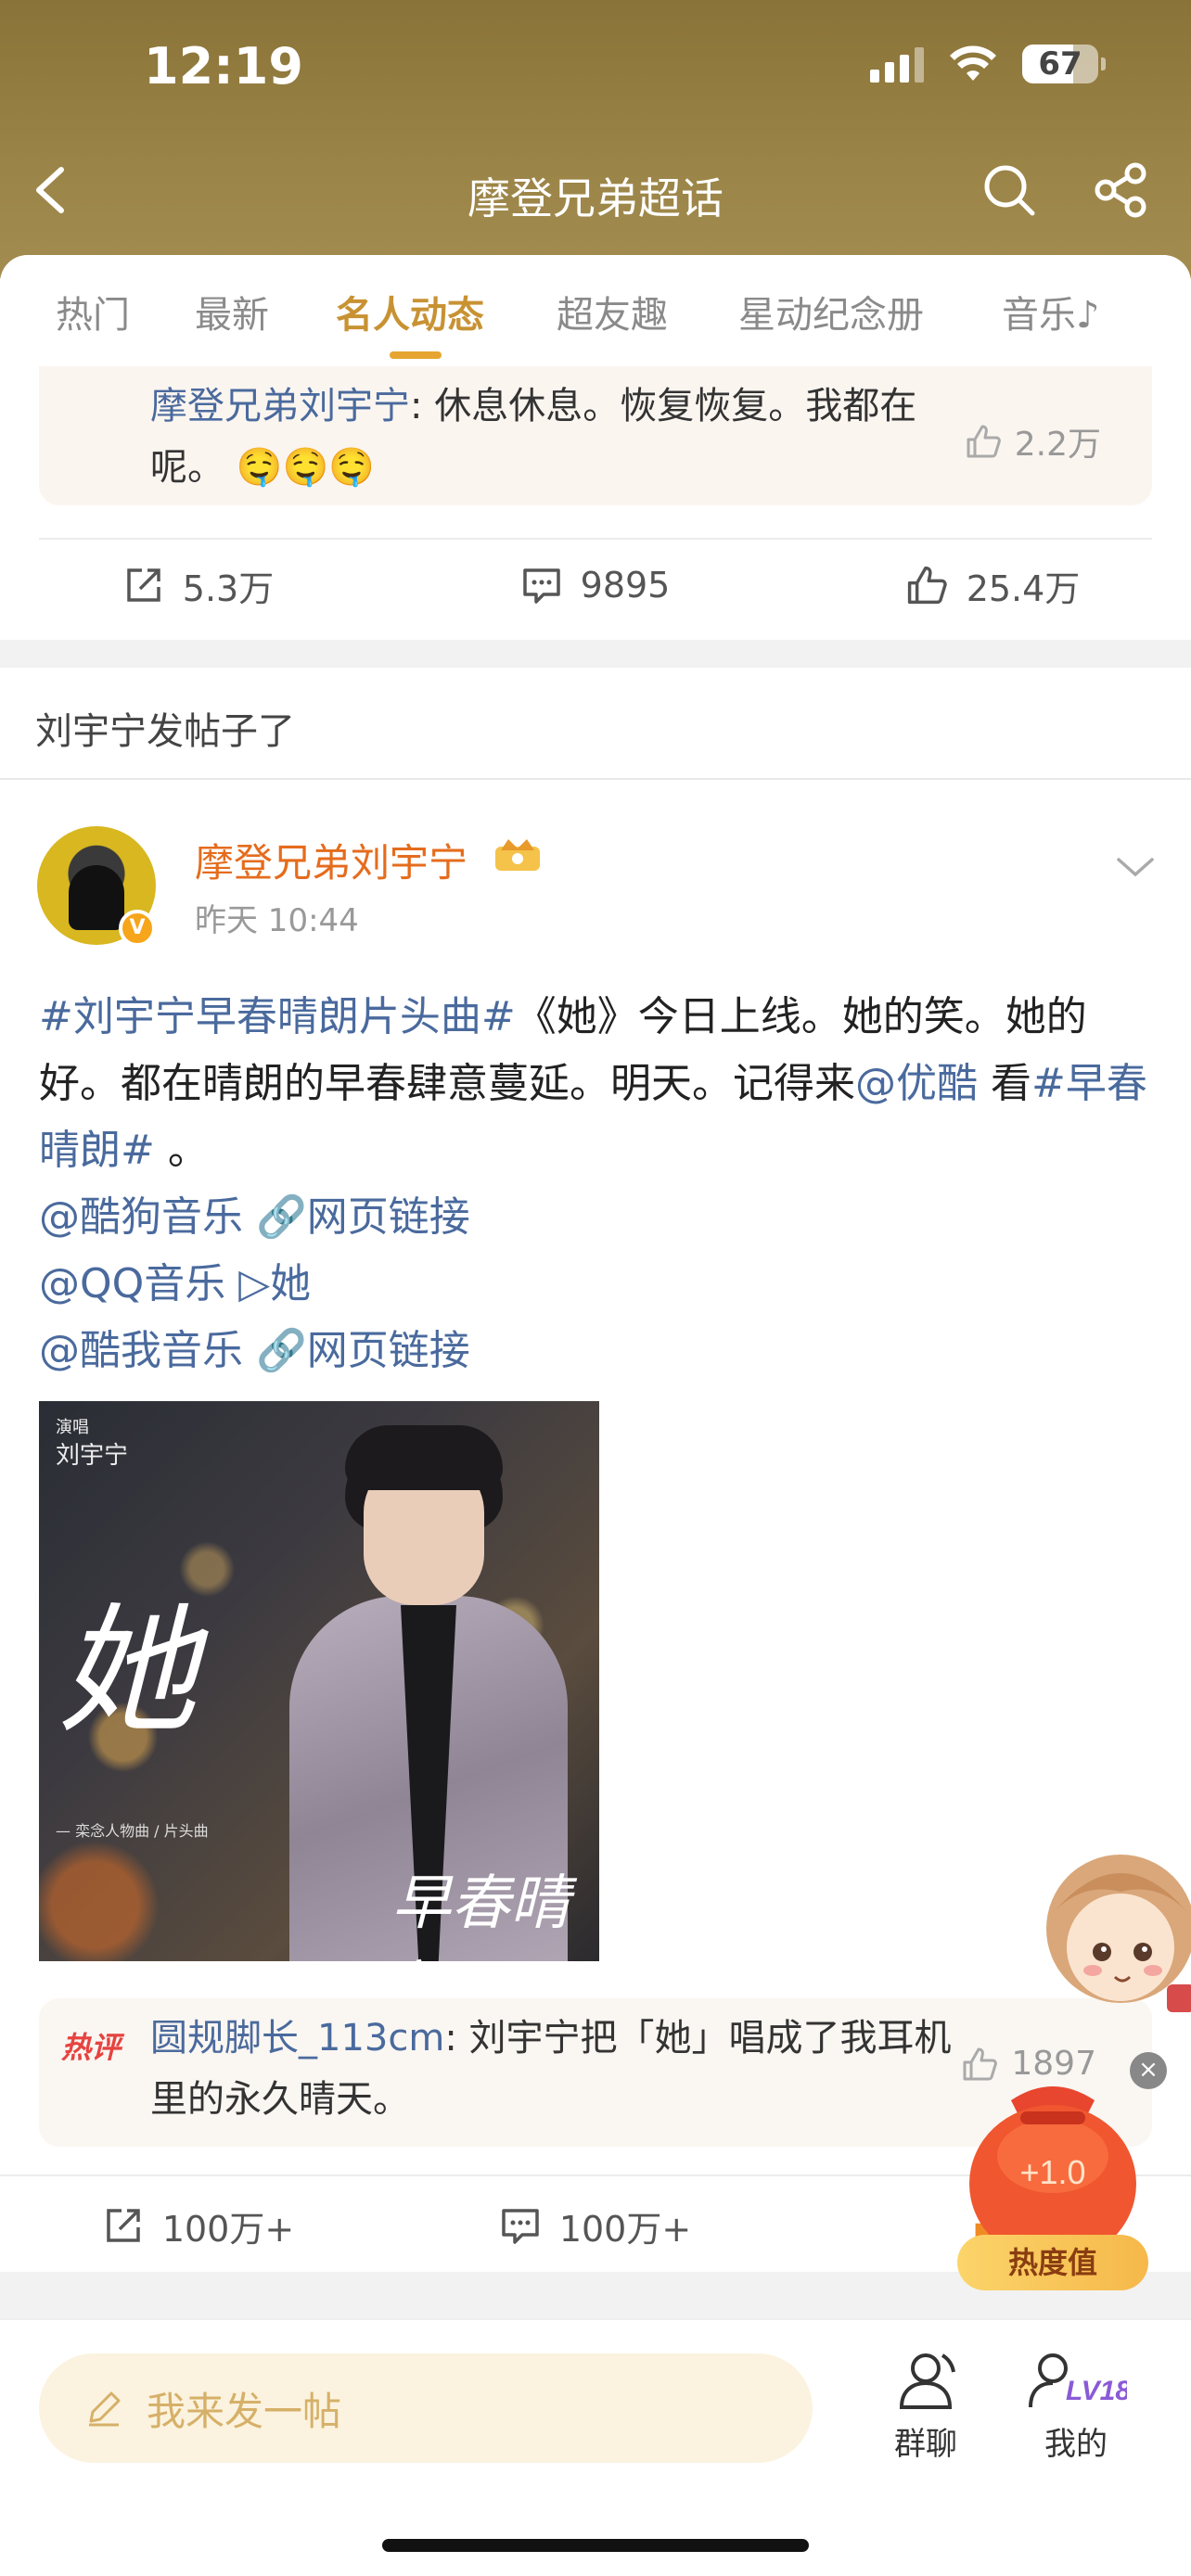 The width and height of the screenshot is (1191, 2576). Describe the element at coordinates (274, 1283) in the screenshot. I see `music-link: ▷她` at that location.